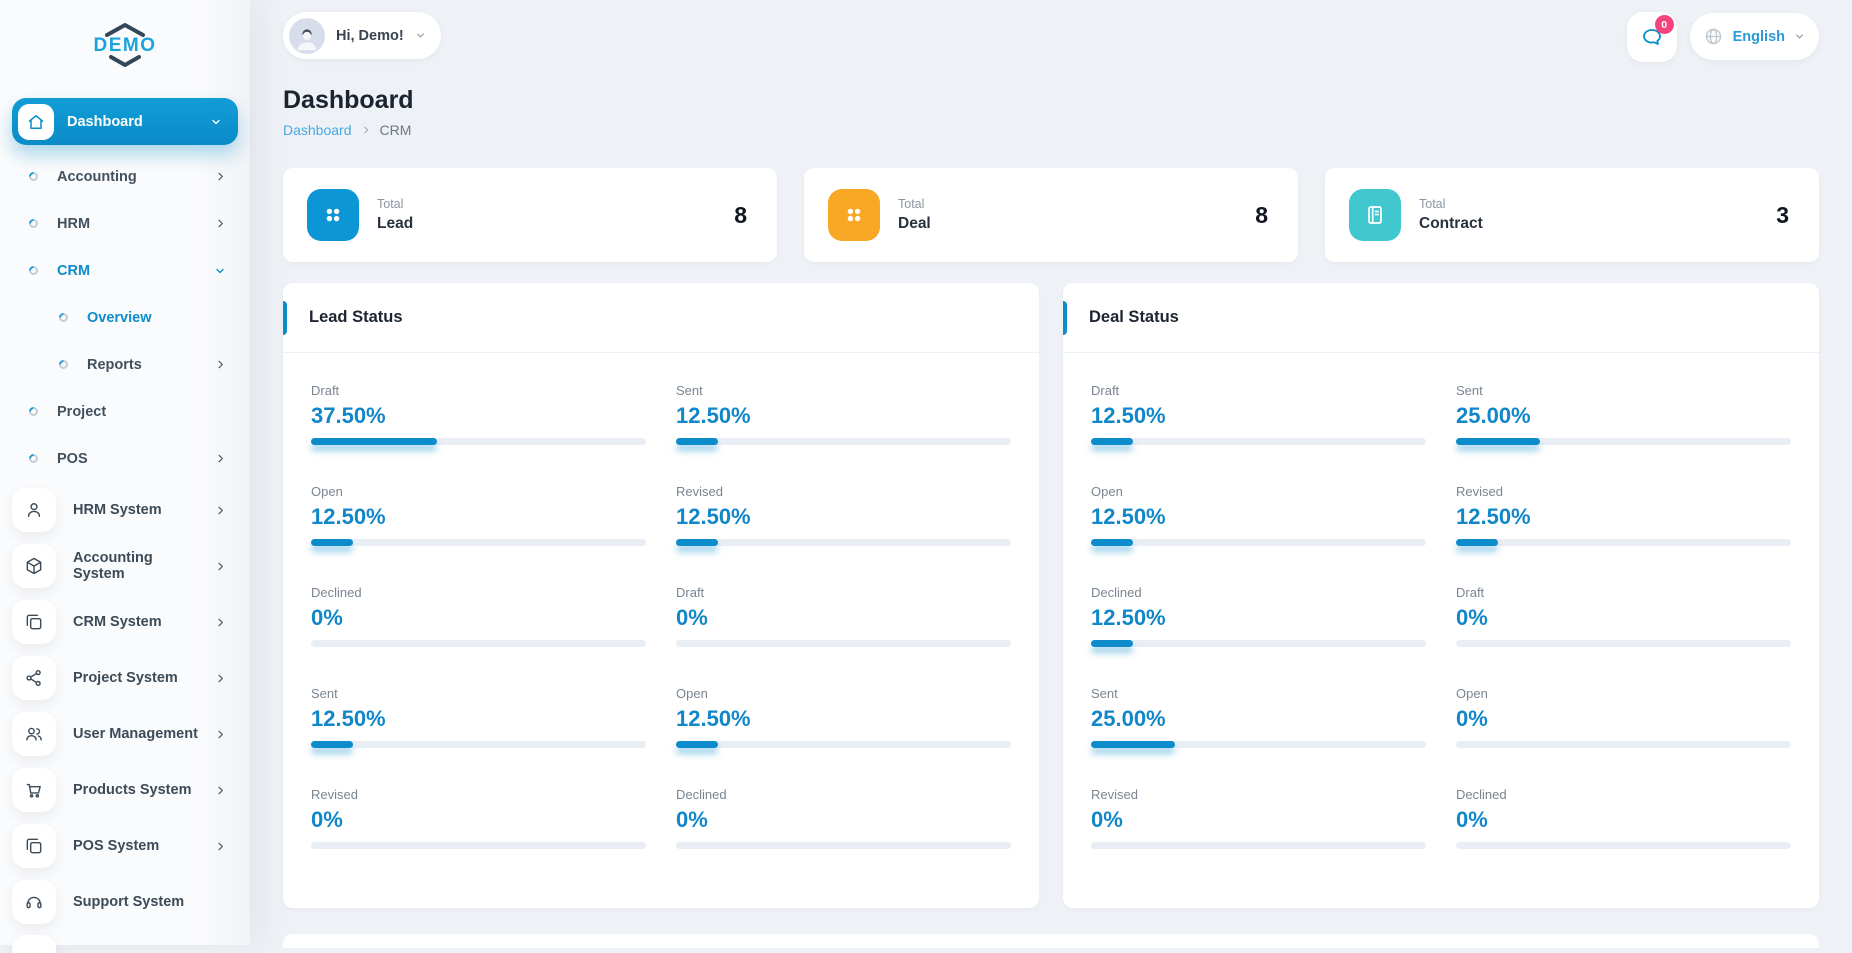 Image resolution: width=1852 pixels, height=953 pixels. Describe the element at coordinates (1051, 130) in the screenshot. I see `breadcrumb: Dashboard CRM` at that location.